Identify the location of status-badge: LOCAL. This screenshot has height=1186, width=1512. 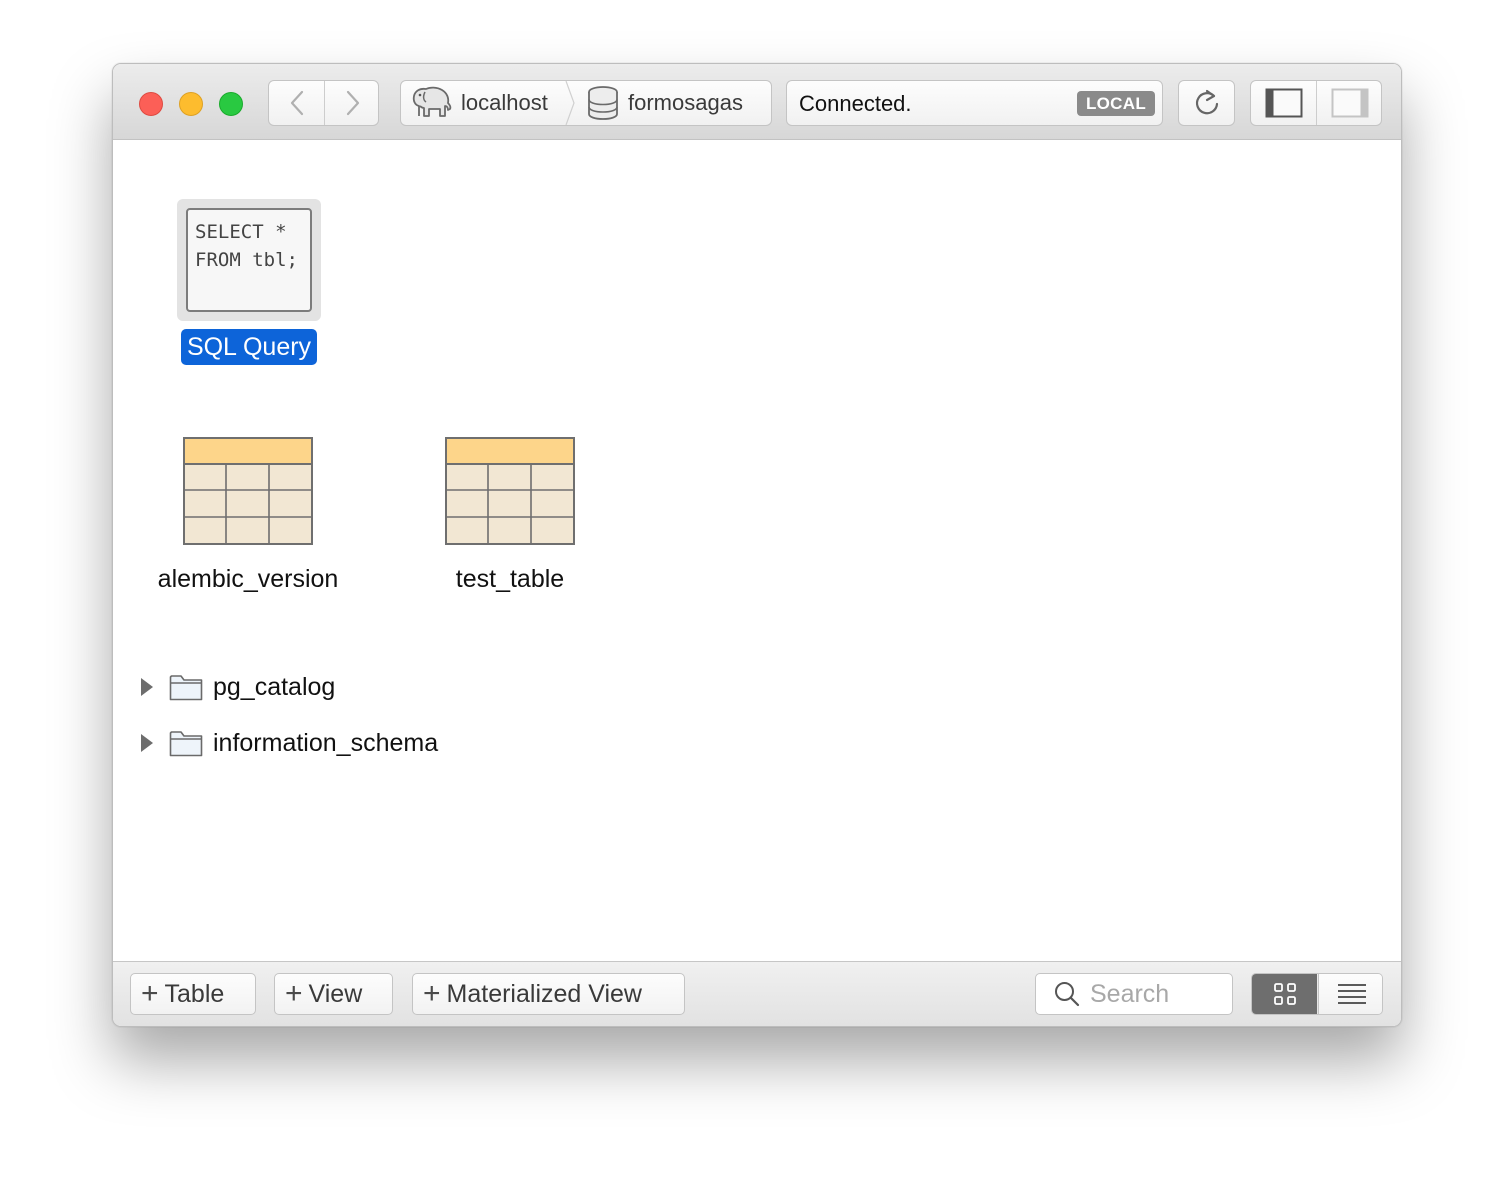
(1115, 103).